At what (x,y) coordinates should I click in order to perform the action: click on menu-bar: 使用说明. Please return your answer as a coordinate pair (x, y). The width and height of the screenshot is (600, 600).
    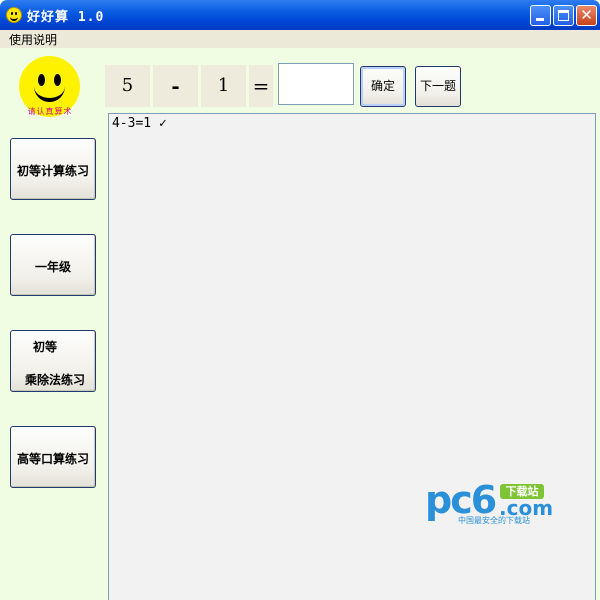
    Looking at the image, I should click on (300, 39).